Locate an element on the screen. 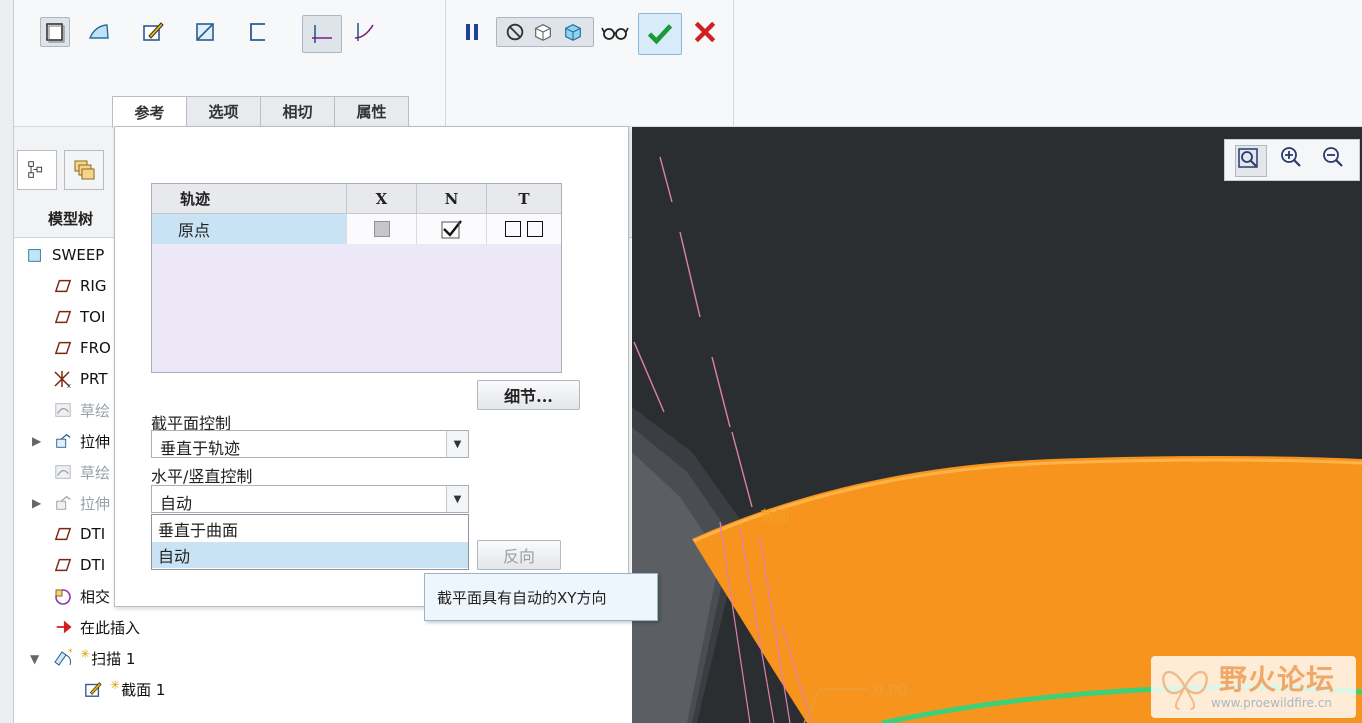  tab-options: 选项 is located at coordinates (223, 111).